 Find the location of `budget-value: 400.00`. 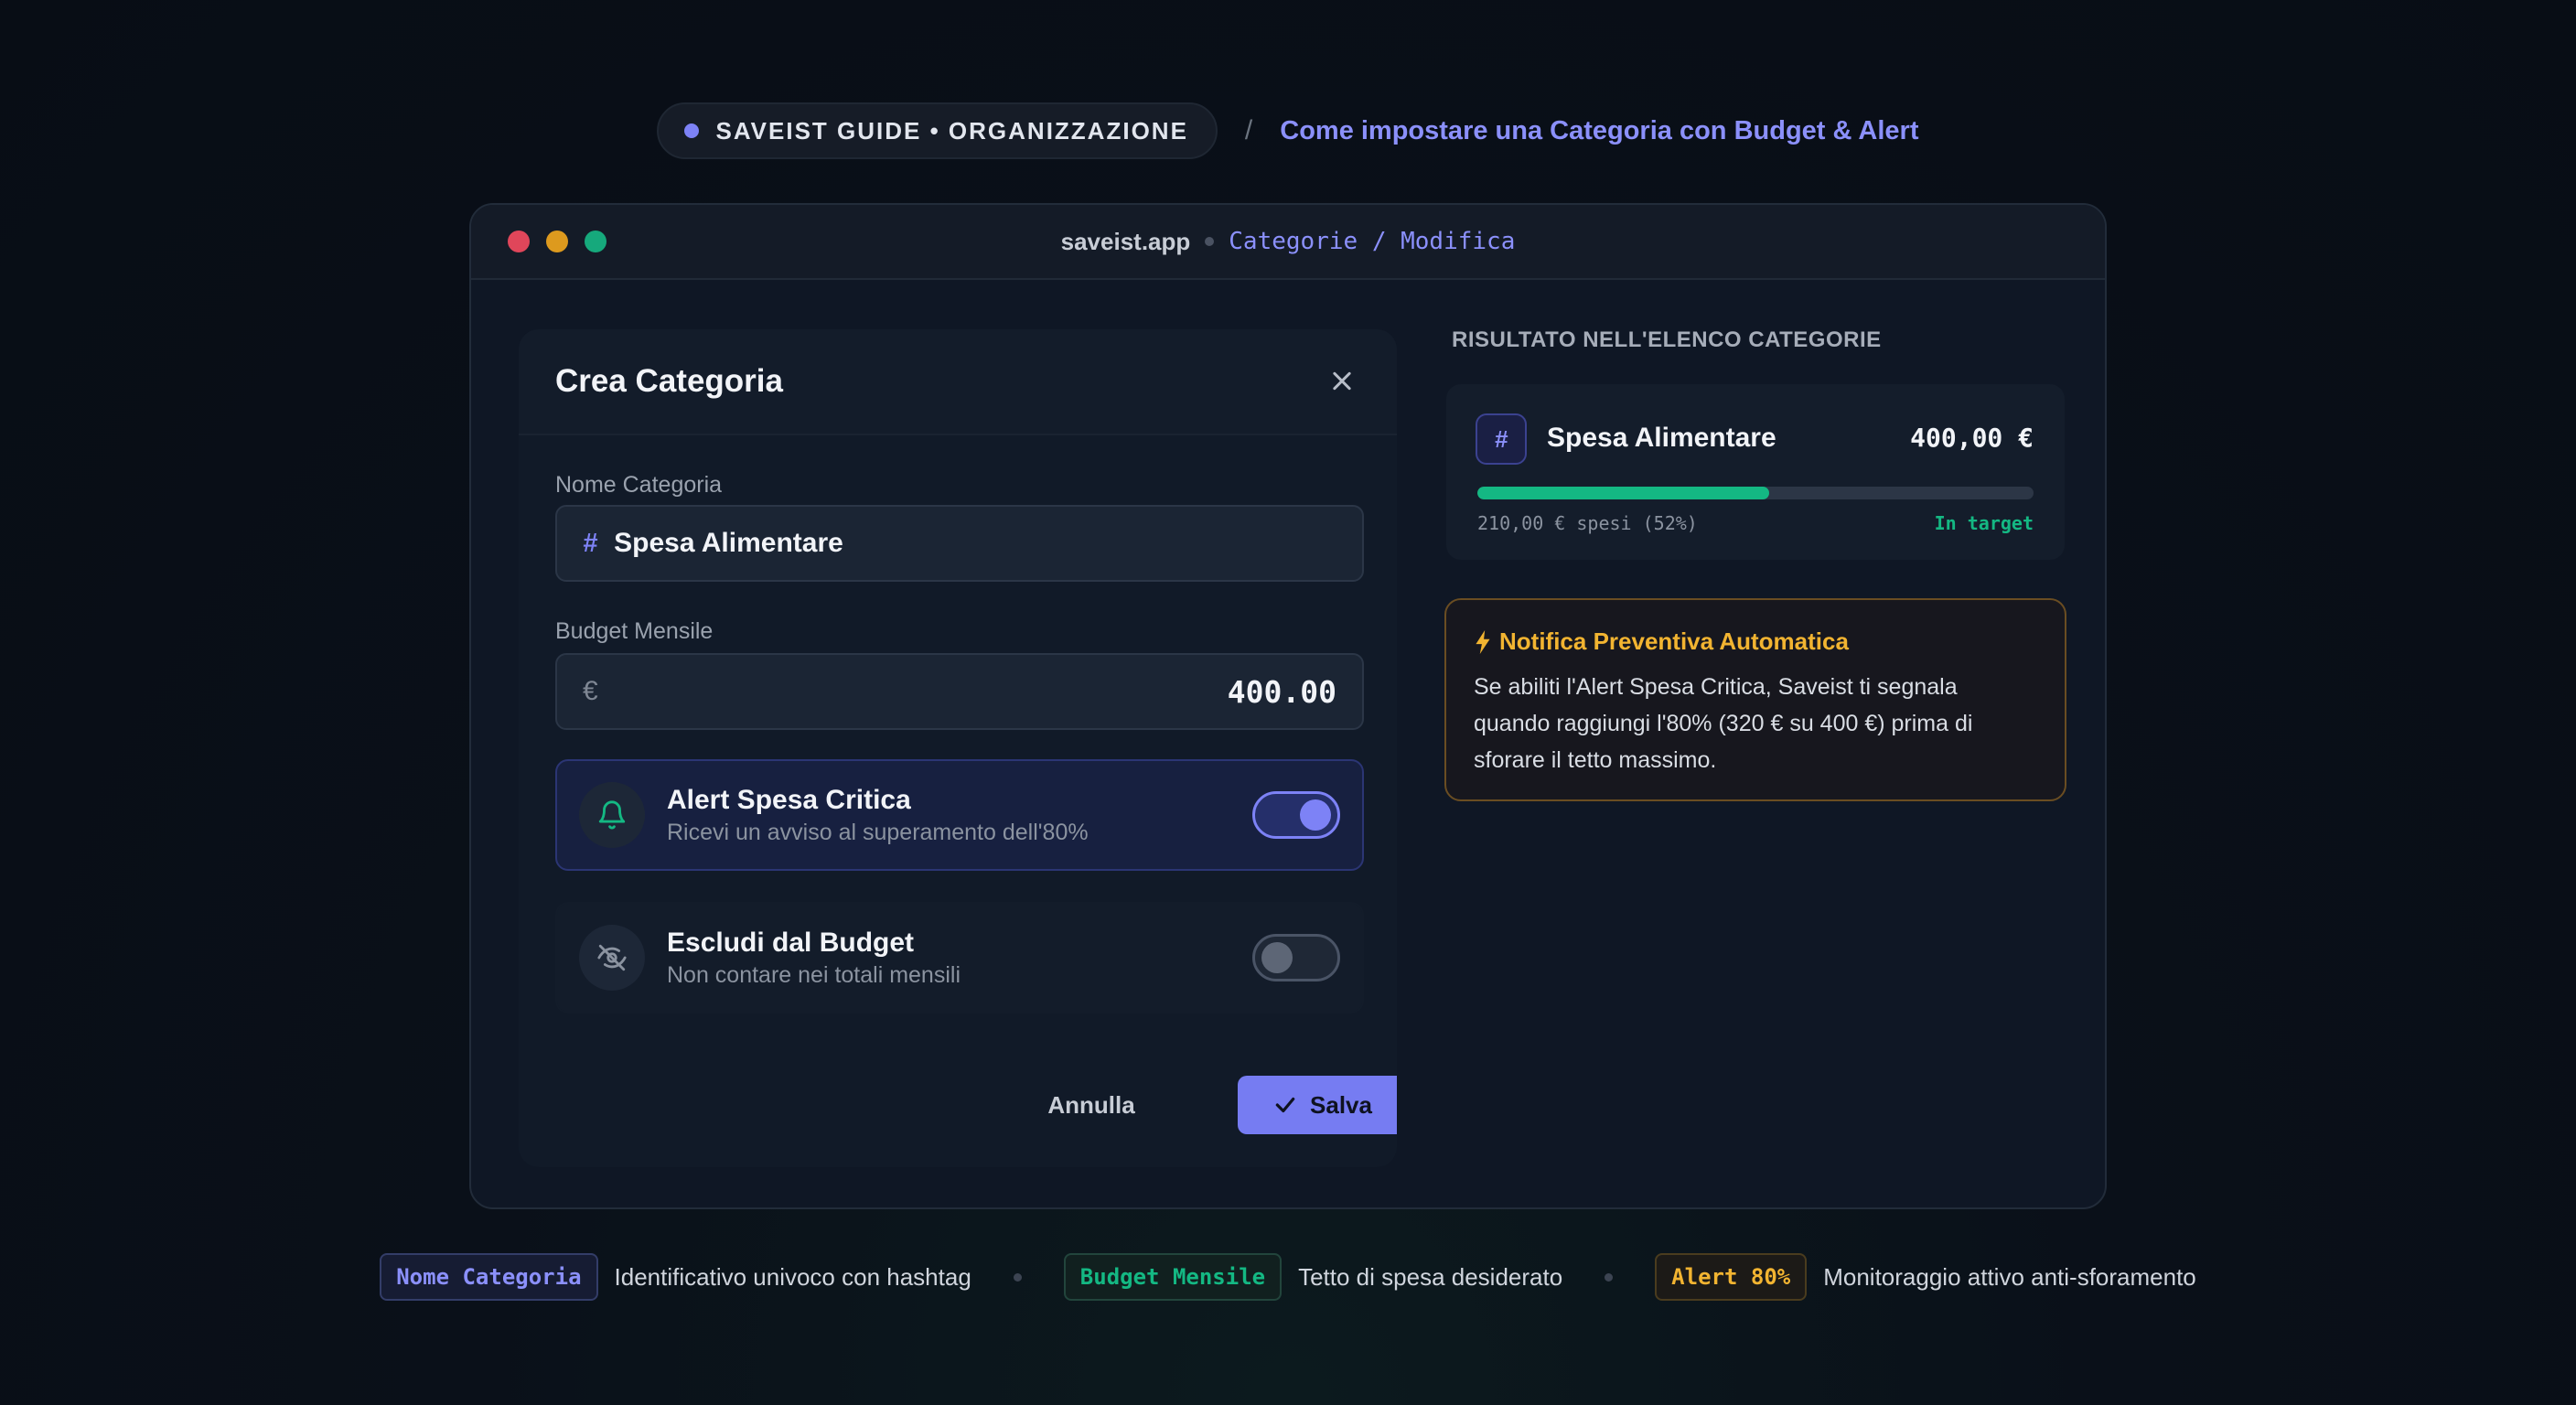

budget-value: 400.00 is located at coordinates (1281, 691).